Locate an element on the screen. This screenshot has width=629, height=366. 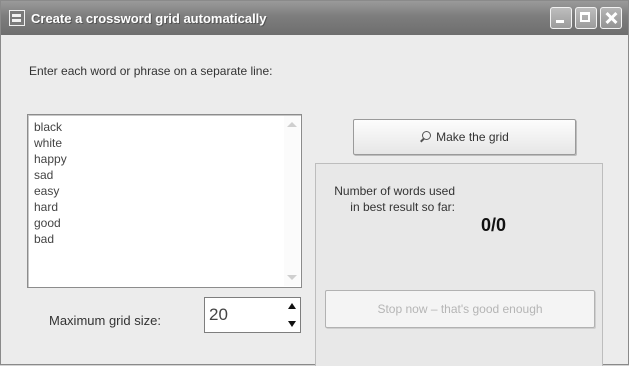
make-grid-label: Make the grid is located at coordinates (472, 137).